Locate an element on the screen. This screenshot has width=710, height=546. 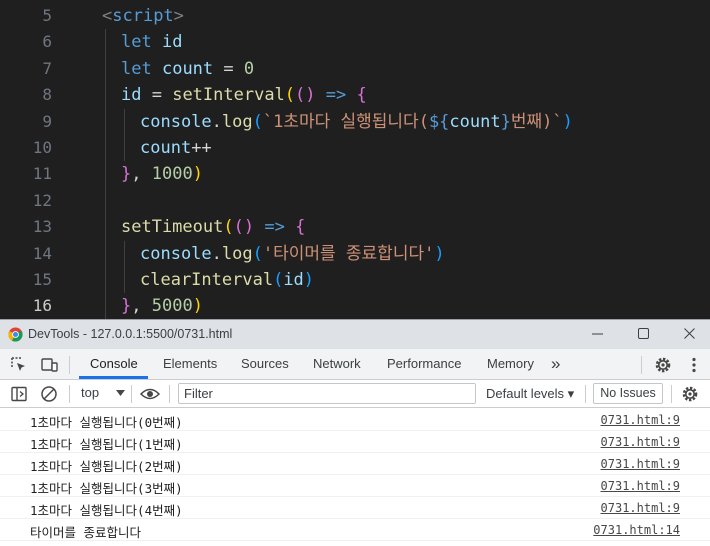
code-token: < is located at coordinates (107, 16).